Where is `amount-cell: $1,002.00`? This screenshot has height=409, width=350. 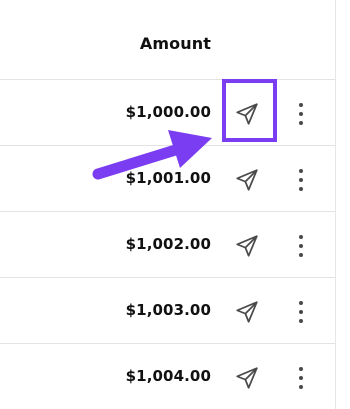
amount-cell: $1,002.00 is located at coordinates (168, 244).